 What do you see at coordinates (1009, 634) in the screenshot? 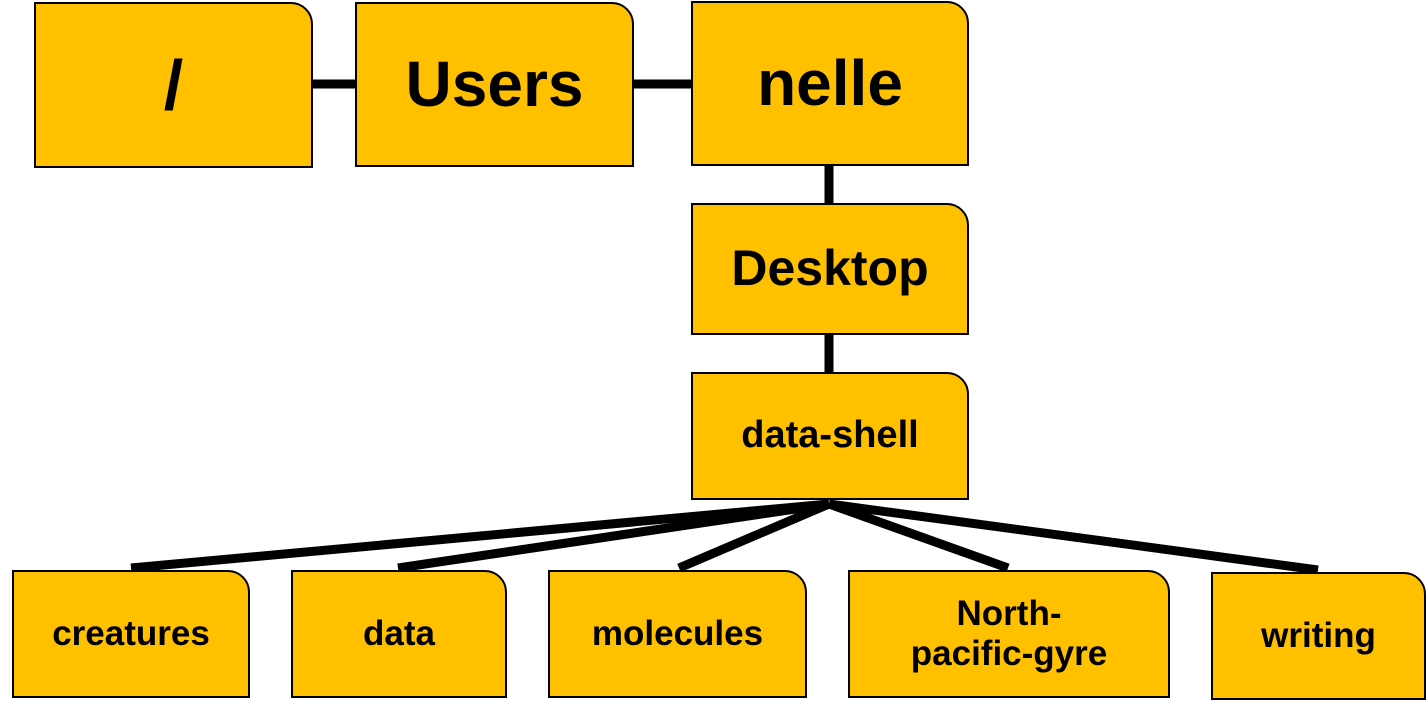
I see `node-north-pacific-gyre: North- pacific-gyre` at bounding box center [1009, 634].